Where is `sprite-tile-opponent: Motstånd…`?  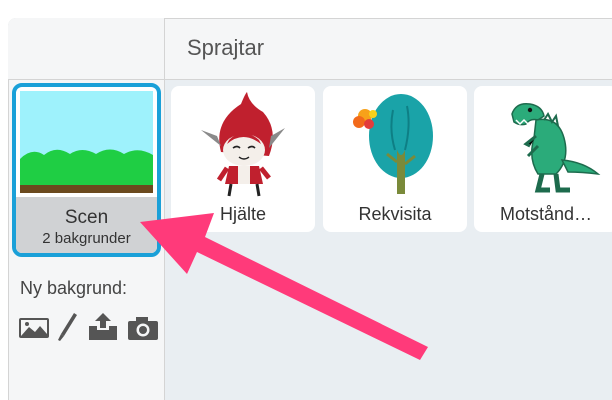
sprite-tile-opponent: Motstånd… is located at coordinates (543, 159).